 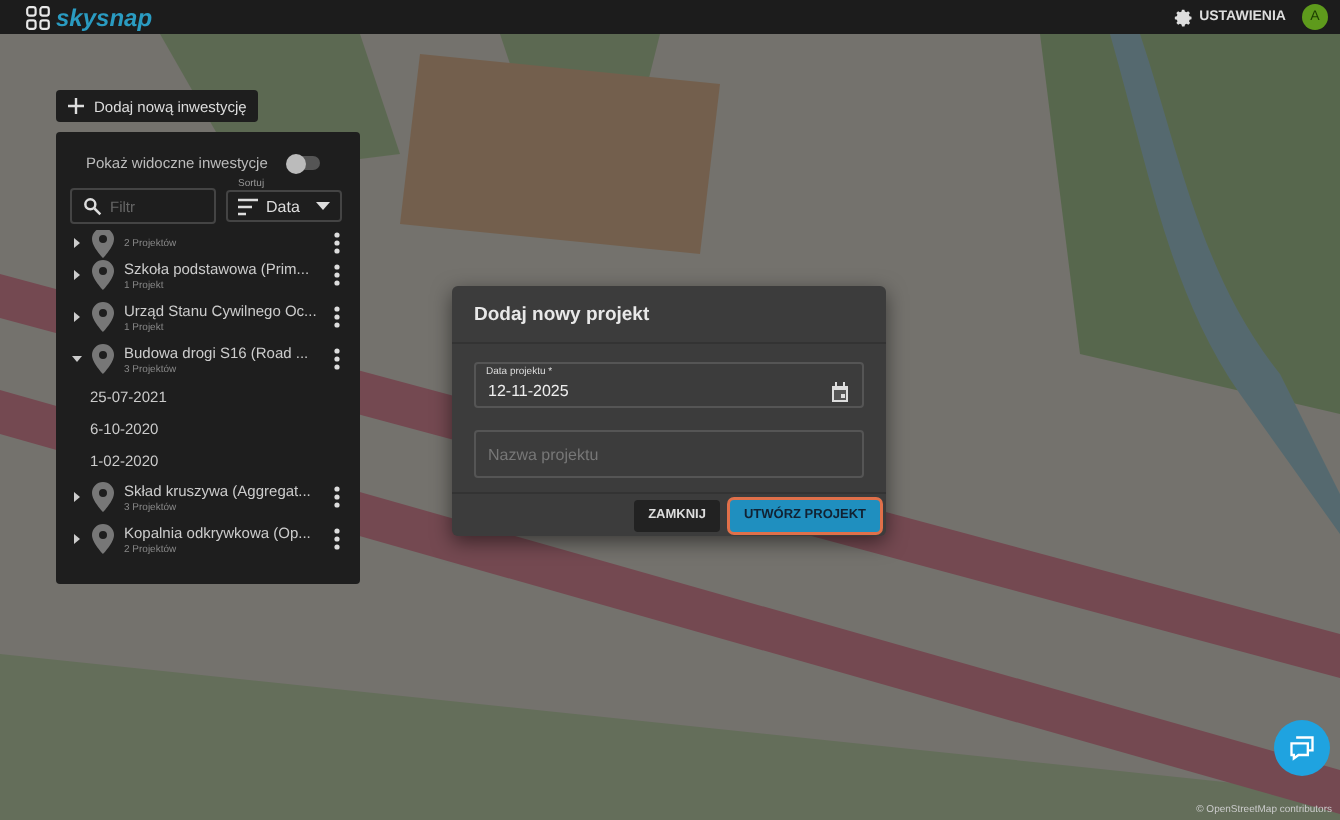 What do you see at coordinates (669, 315) in the screenshot?
I see `dialog-title: Dodaj nowy projekt` at bounding box center [669, 315].